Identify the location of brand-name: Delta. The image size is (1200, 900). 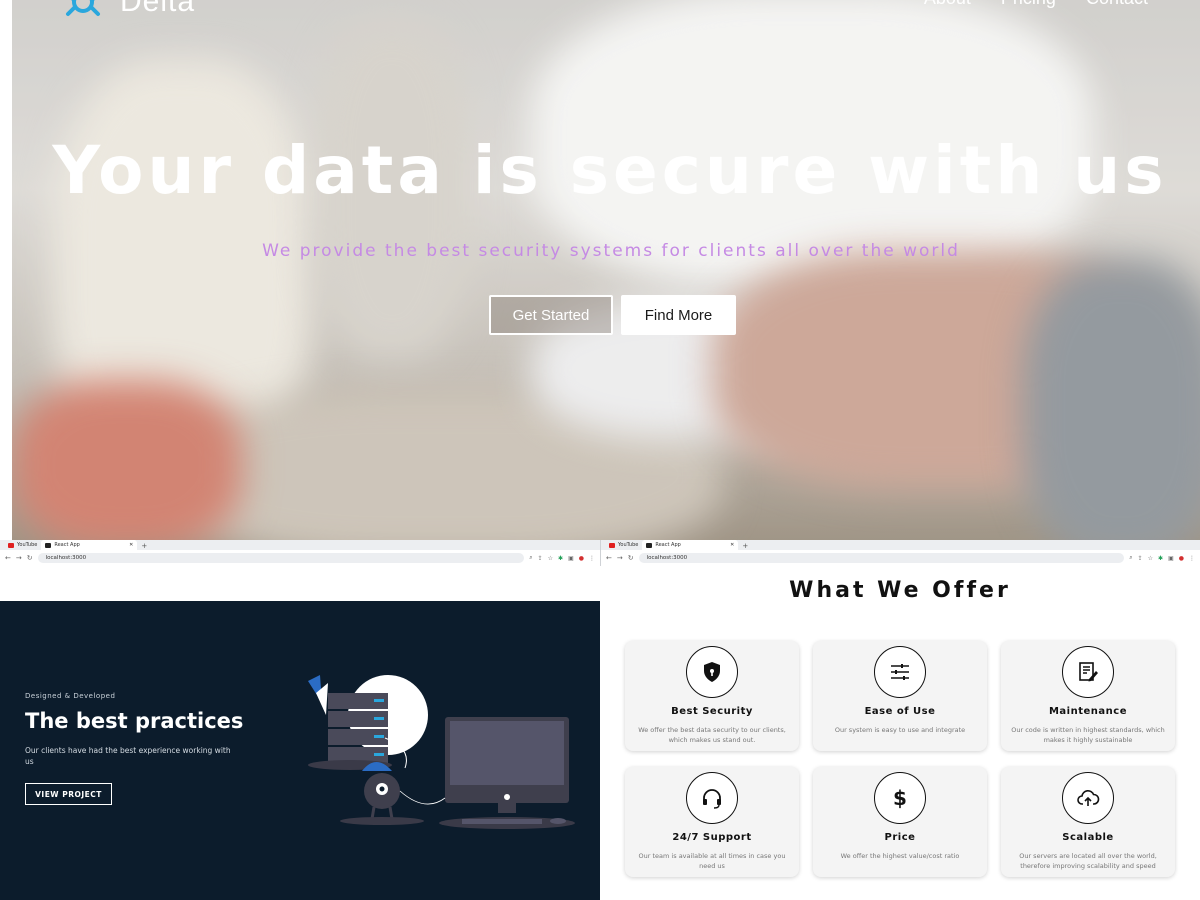
(158, 9).